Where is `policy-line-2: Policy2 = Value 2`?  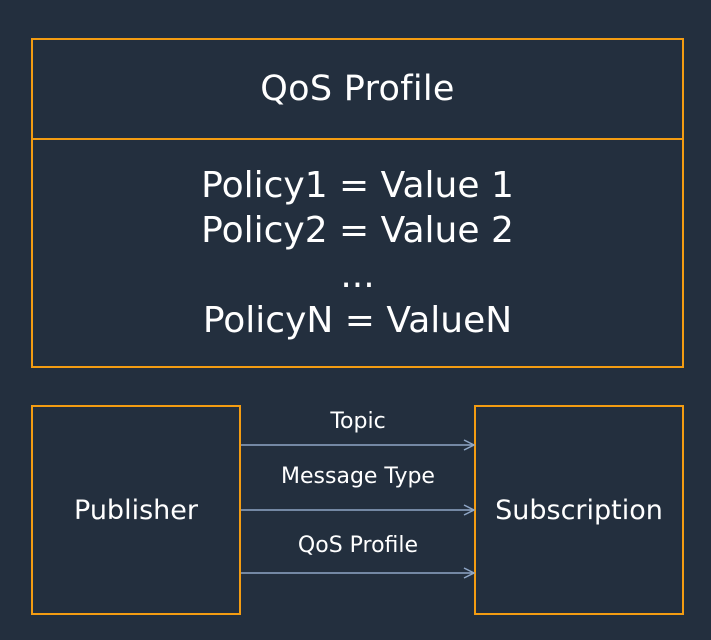
policy-line-2: Policy2 = Value 2 is located at coordinates (357, 230).